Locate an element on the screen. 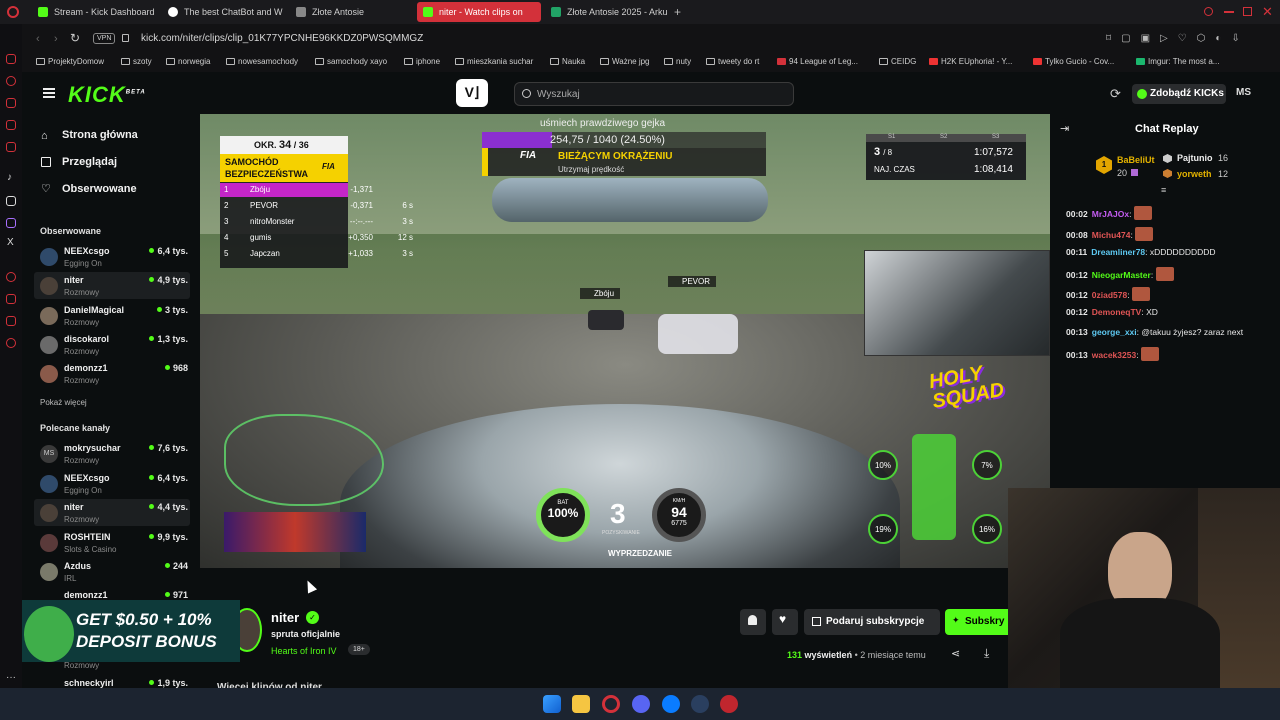 This screenshot has width=1280, height=720. expand-leaderboard-icon: ≡ is located at coordinates (1163, 190).